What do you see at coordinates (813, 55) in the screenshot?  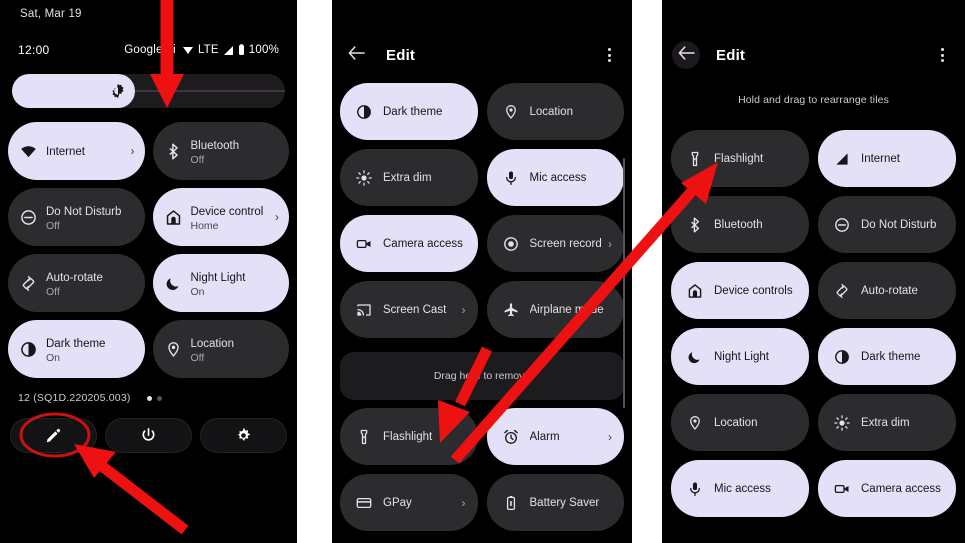 I see `edit-app-bar: Edit` at bounding box center [813, 55].